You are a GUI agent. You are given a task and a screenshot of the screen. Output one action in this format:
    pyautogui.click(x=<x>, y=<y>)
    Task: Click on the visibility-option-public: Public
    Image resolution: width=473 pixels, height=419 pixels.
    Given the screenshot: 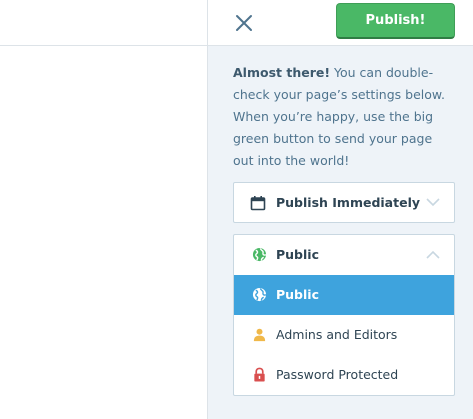 What is the action you would take?
    pyautogui.click(x=344, y=295)
    